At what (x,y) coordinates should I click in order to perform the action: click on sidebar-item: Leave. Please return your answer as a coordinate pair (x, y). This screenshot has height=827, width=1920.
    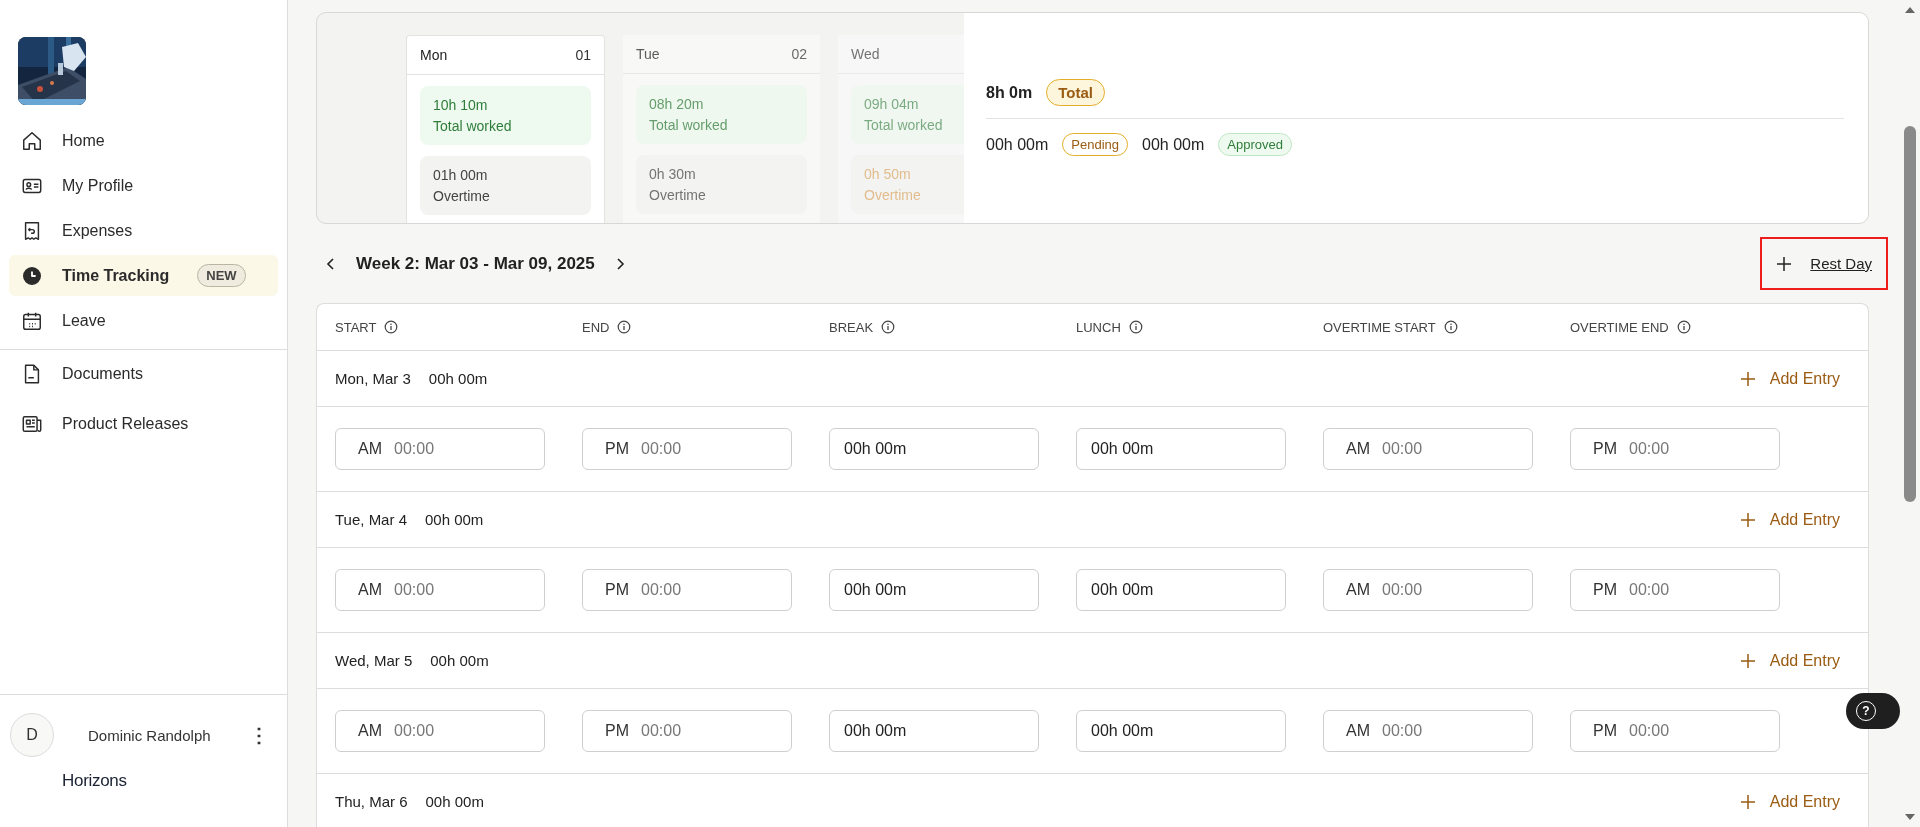
    Looking at the image, I should click on (143, 320).